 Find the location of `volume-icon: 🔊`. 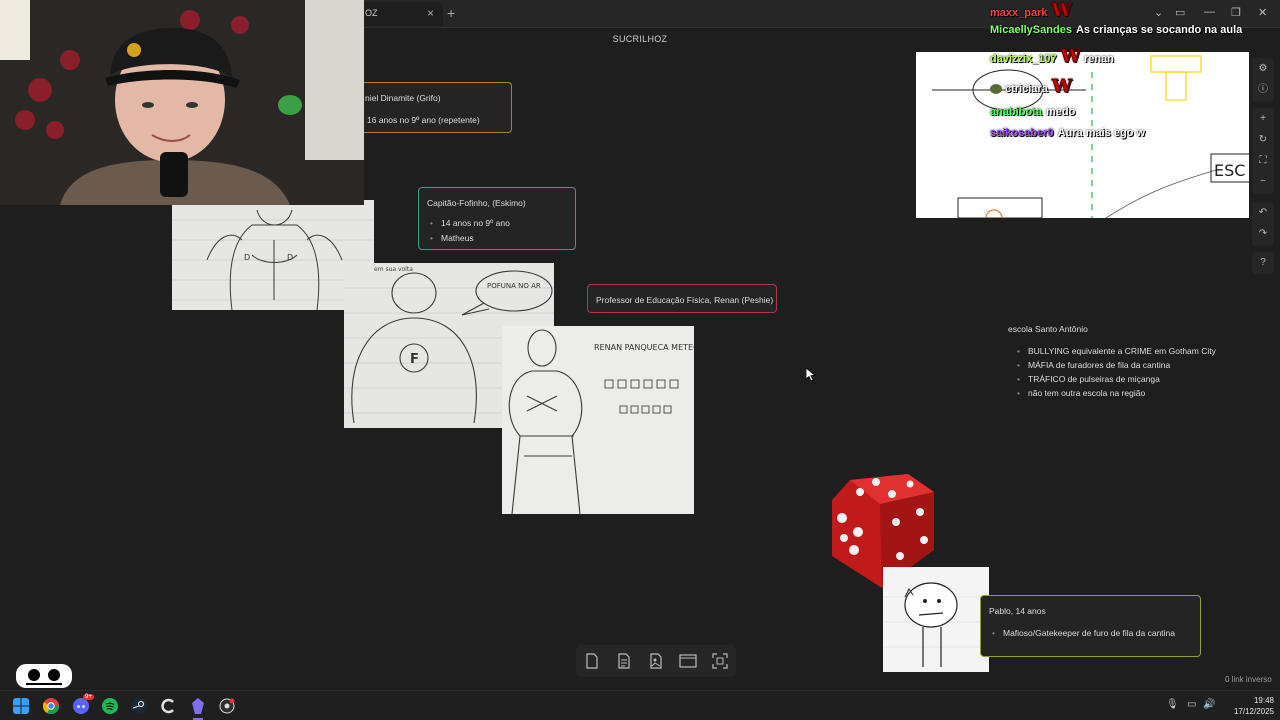

volume-icon: 🔊 is located at coordinates (1209, 704).